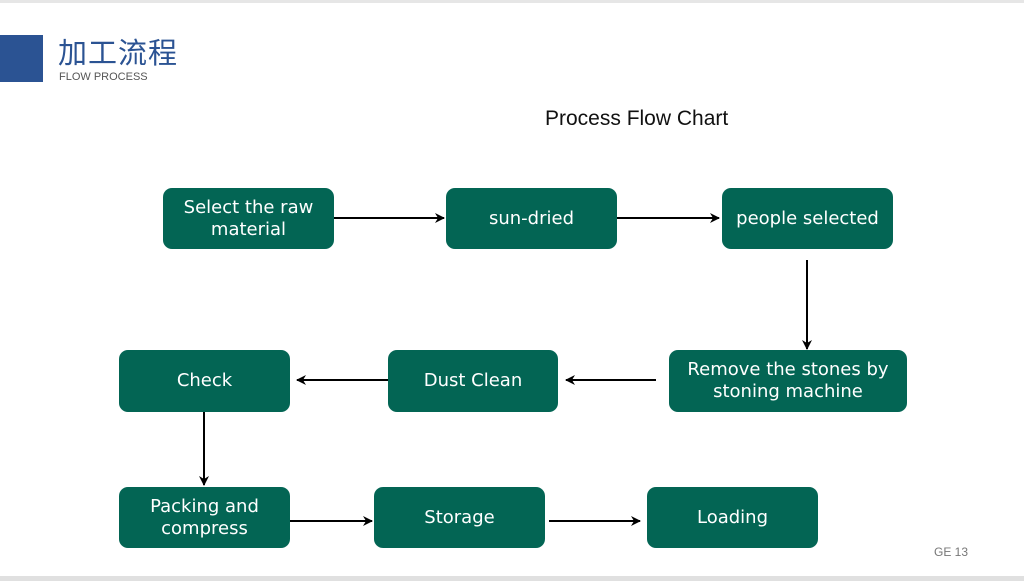  I want to click on step-label: Packing and compress, so click(204, 517).